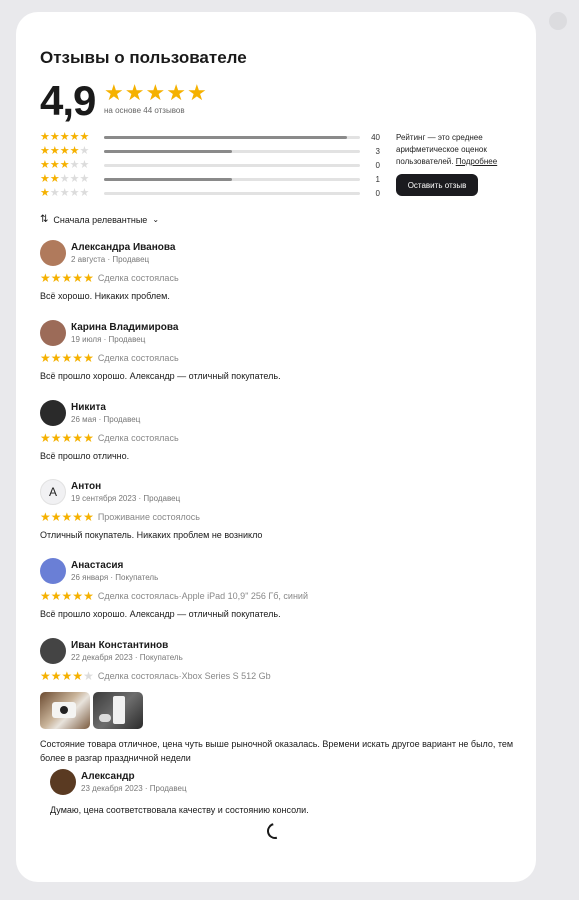 This screenshot has height=900, width=579. Describe the element at coordinates (124, 339) in the screenshot. I see `review-meta: 19 июля · Продавец` at that location.